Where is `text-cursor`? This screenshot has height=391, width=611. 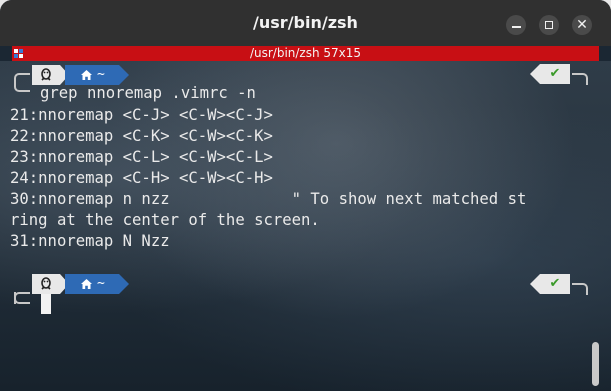
text-cursor is located at coordinates (46, 304).